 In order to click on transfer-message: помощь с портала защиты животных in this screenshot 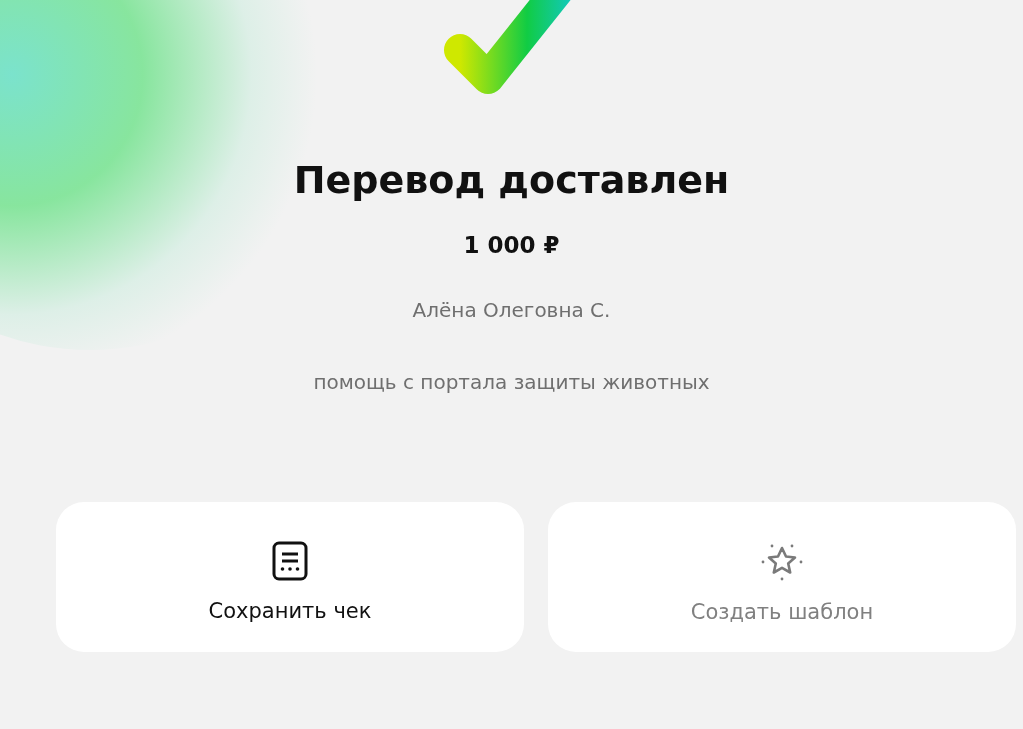, I will do `click(511, 382)`.